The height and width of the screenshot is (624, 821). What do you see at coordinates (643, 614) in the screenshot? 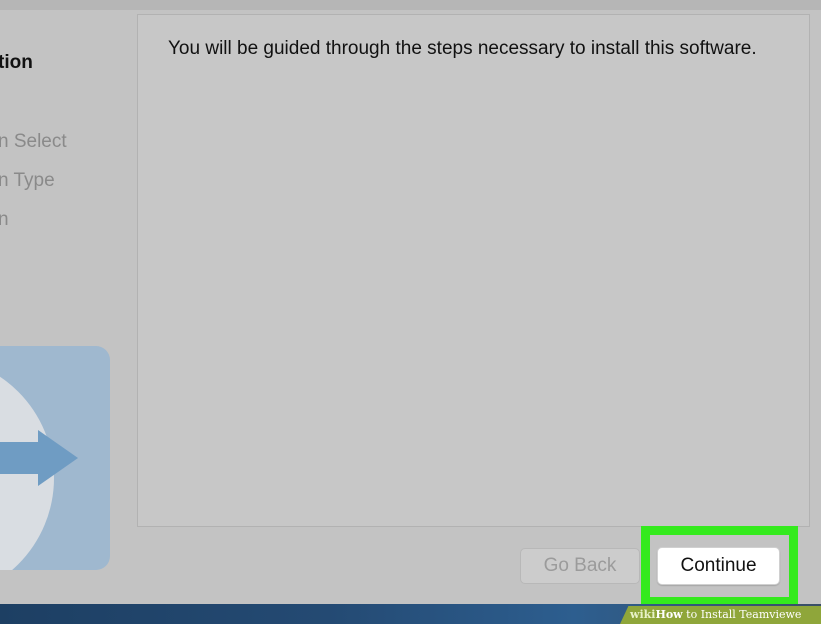
I see `watermark-wiki: wiki` at bounding box center [643, 614].